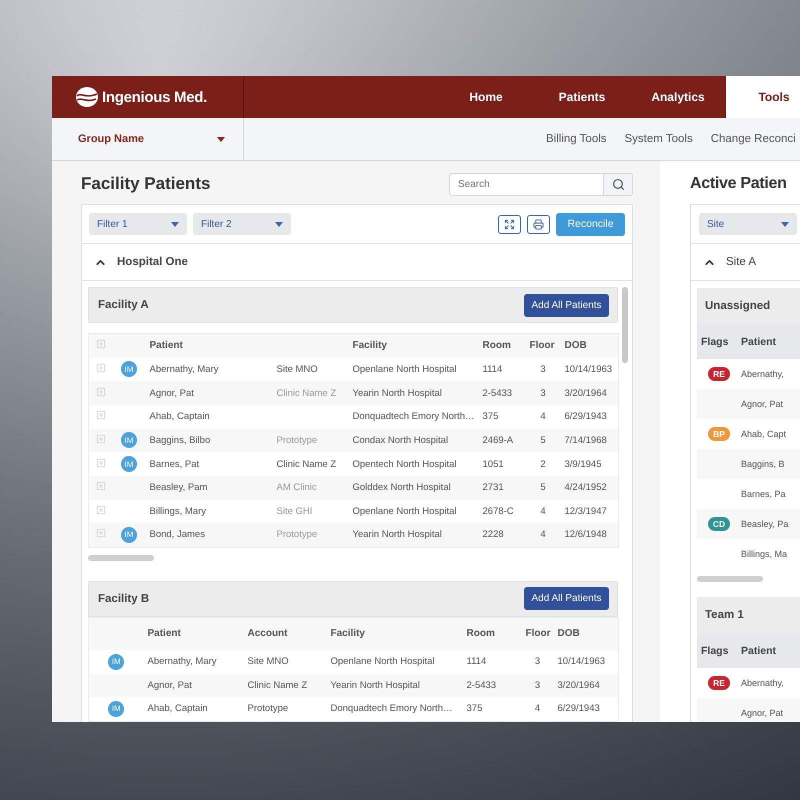 The height and width of the screenshot is (800, 800). What do you see at coordinates (719, 374) in the screenshot?
I see `flag-badge: RE` at bounding box center [719, 374].